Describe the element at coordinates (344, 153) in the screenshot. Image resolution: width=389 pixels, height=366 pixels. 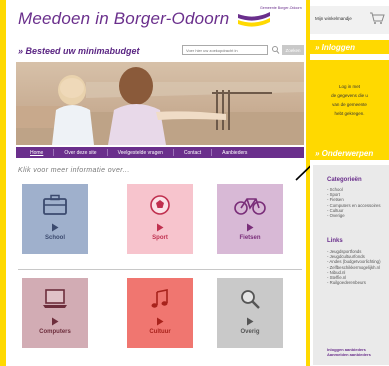
I see `onderwerpen-heading: » Onderwerpen` at that location.